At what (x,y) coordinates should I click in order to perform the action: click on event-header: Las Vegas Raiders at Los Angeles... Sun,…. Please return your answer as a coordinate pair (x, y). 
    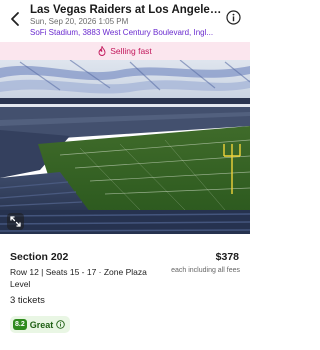
    Looking at the image, I should click on (125, 21).